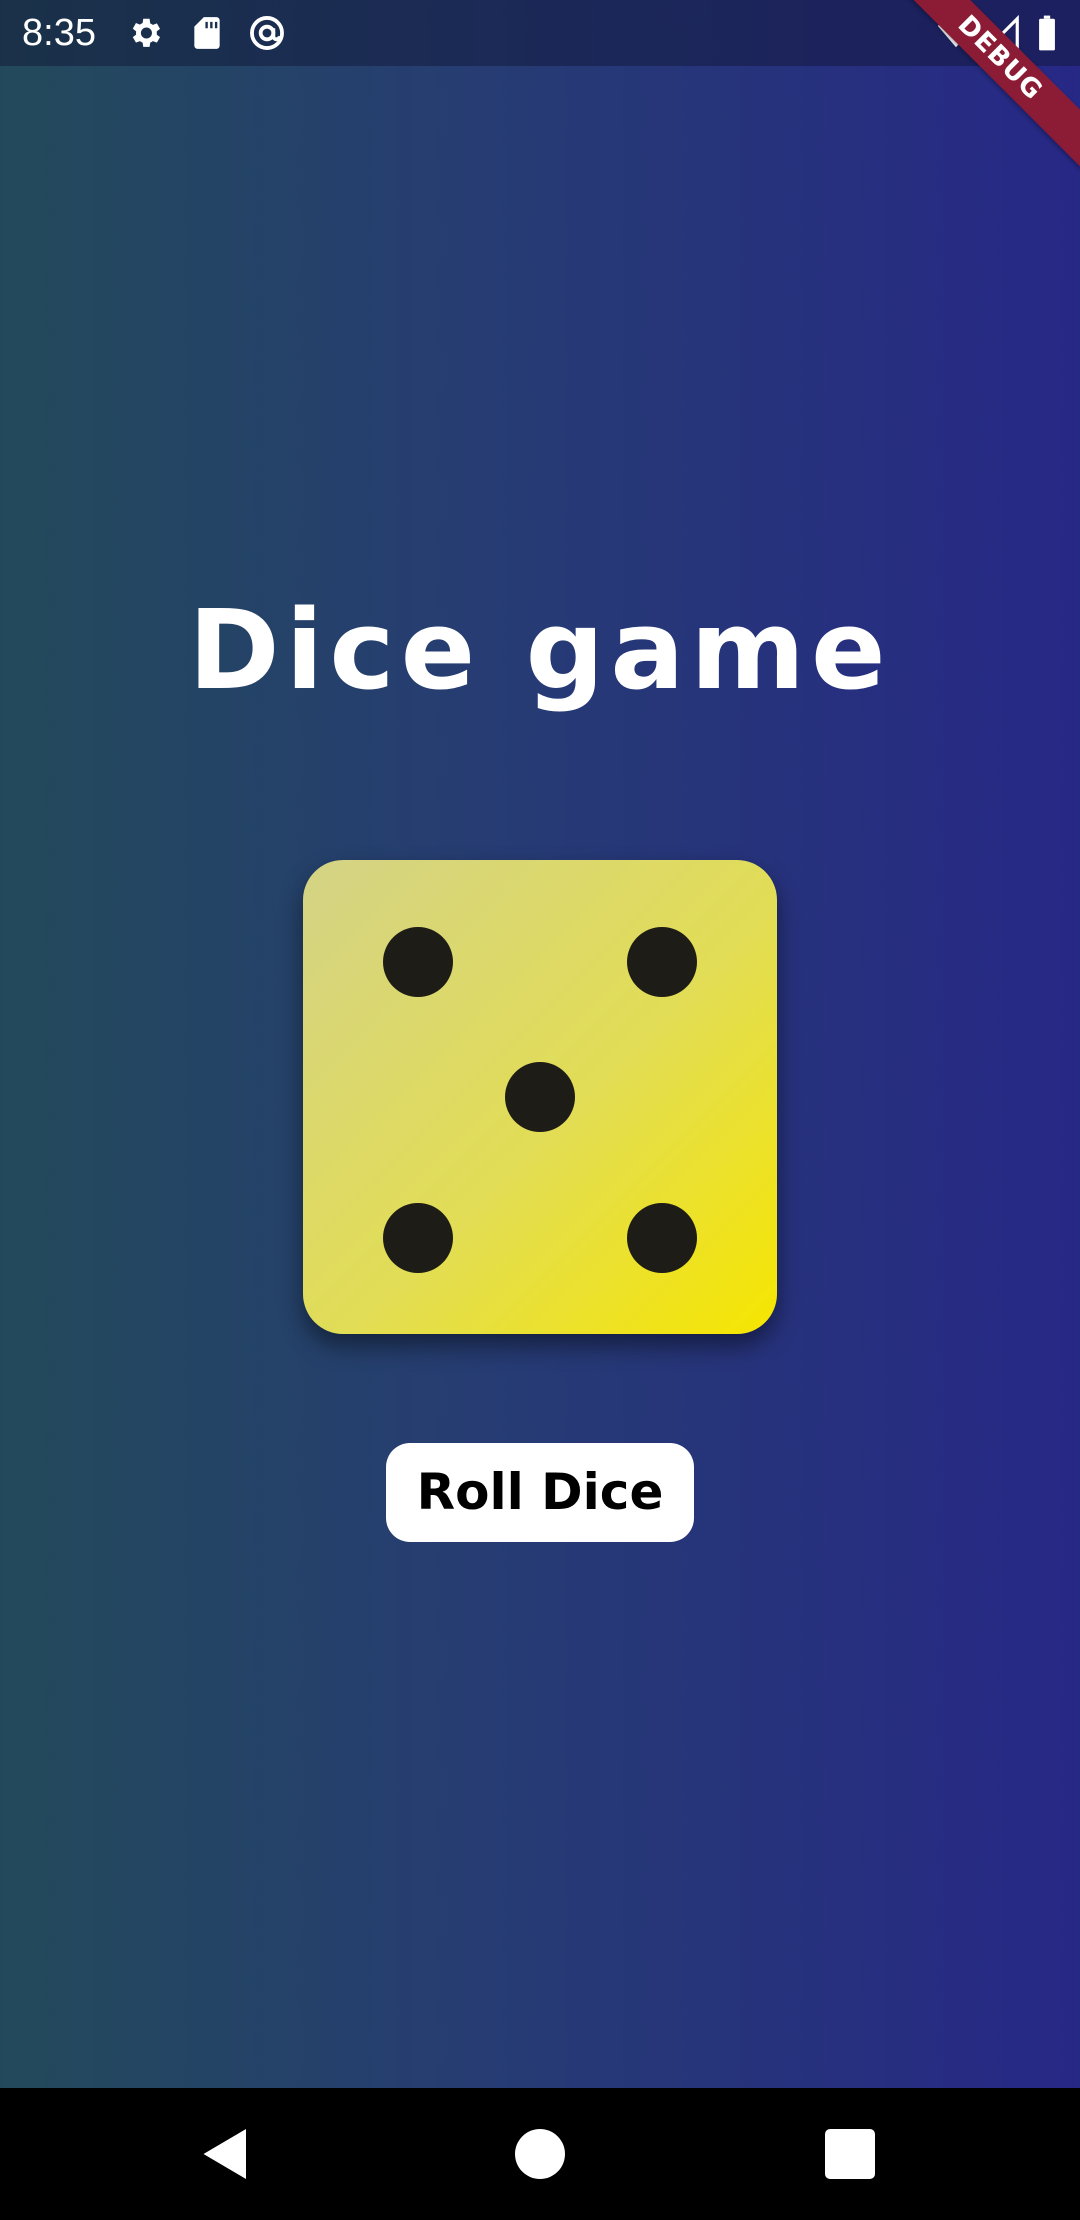 This screenshot has height=2220, width=1080. I want to click on navigation-bar, so click(540, 2154).